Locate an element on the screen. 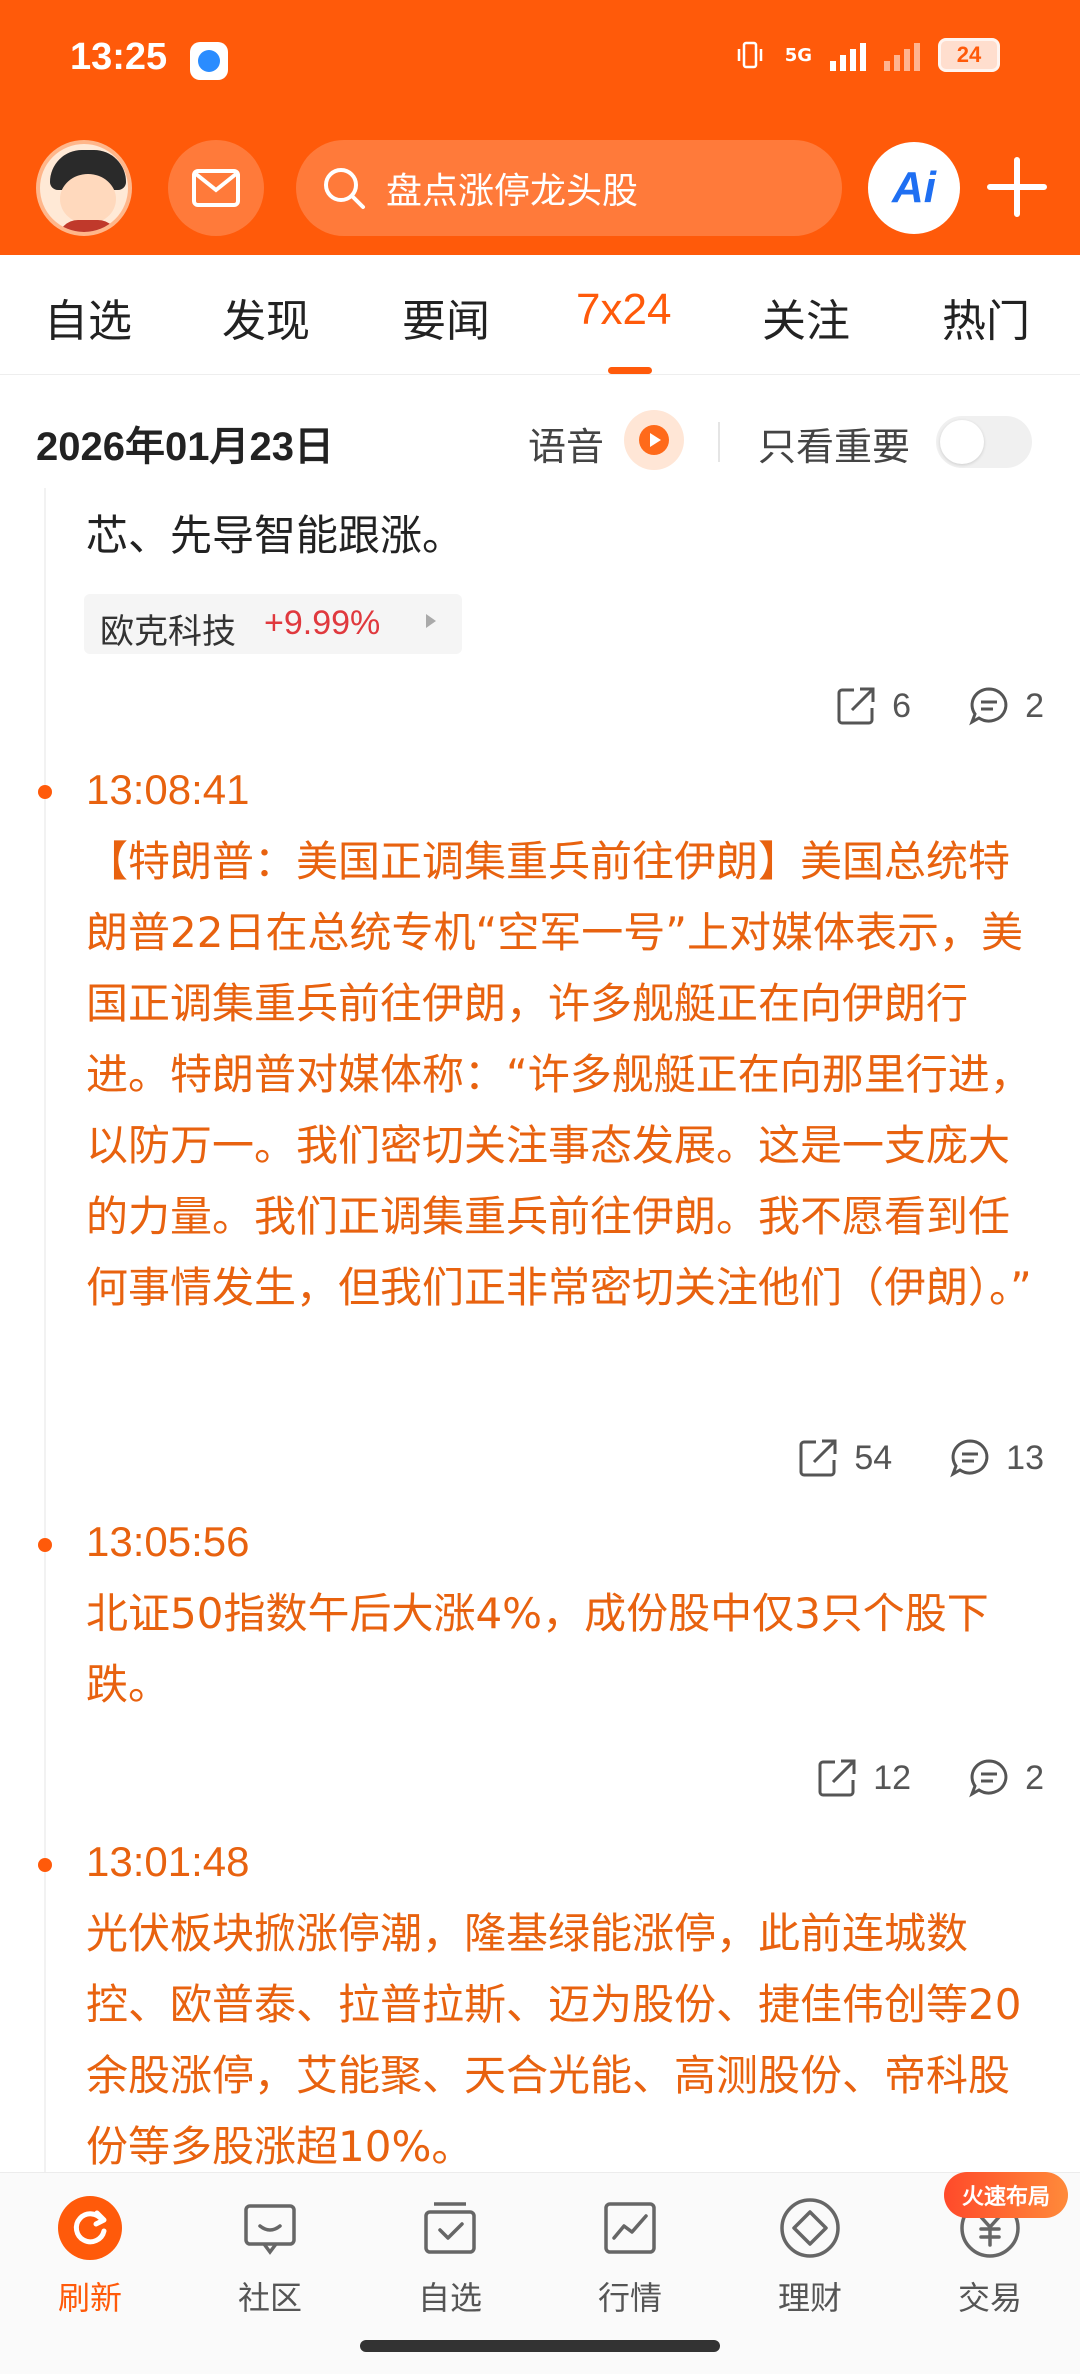  share-count: 12 is located at coordinates (892, 1777).